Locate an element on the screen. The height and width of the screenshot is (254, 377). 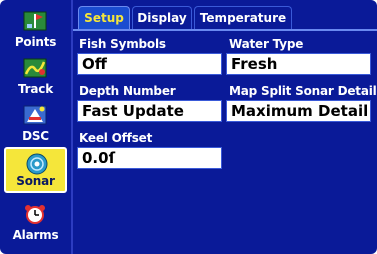
sidebar-item-label: Sonar is located at coordinates (35, 181).